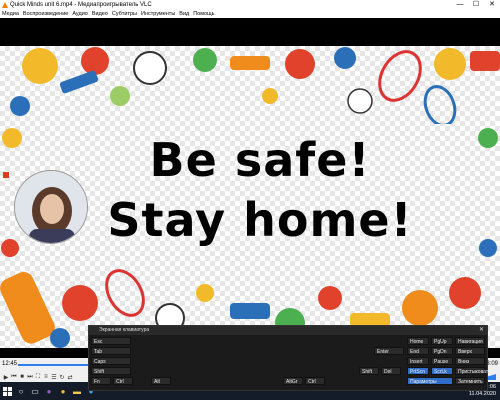  I want to click on key-altgr: AltGr, so click(293, 381).